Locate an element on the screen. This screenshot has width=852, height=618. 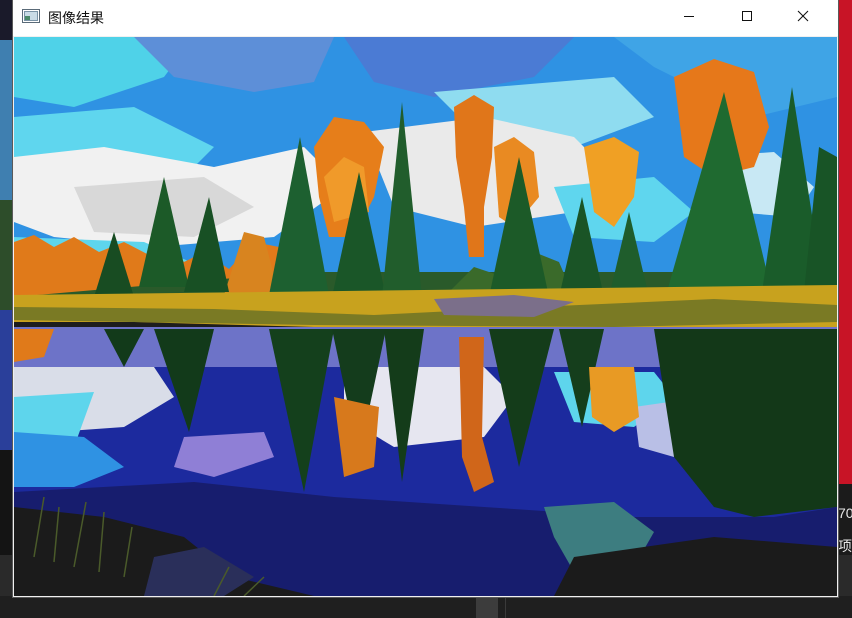
window-title: 图像结果 is located at coordinates (76, 18).